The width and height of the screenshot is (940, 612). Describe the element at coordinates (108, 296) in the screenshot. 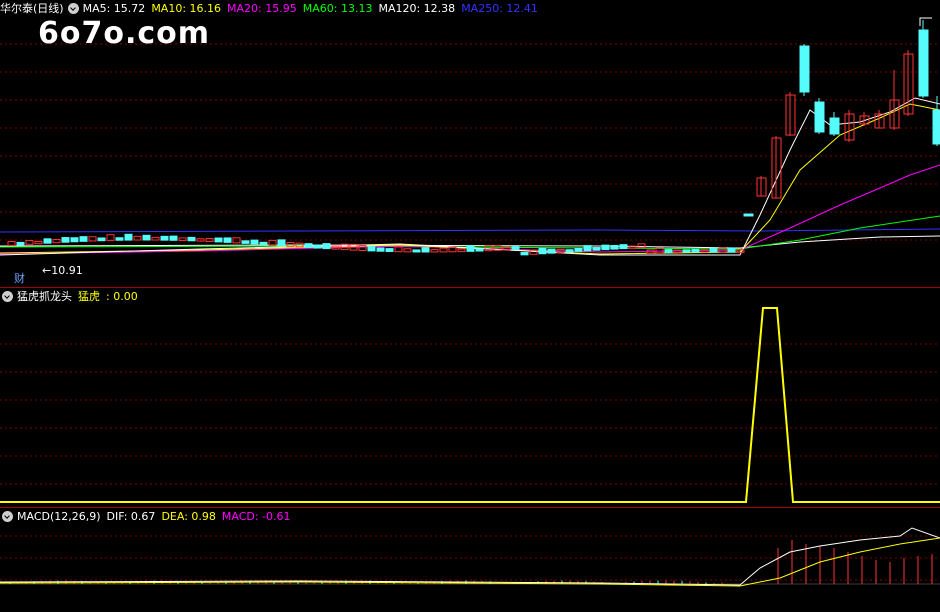

I see `indicator1-value-label: 猛虎: 0.00` at that location.